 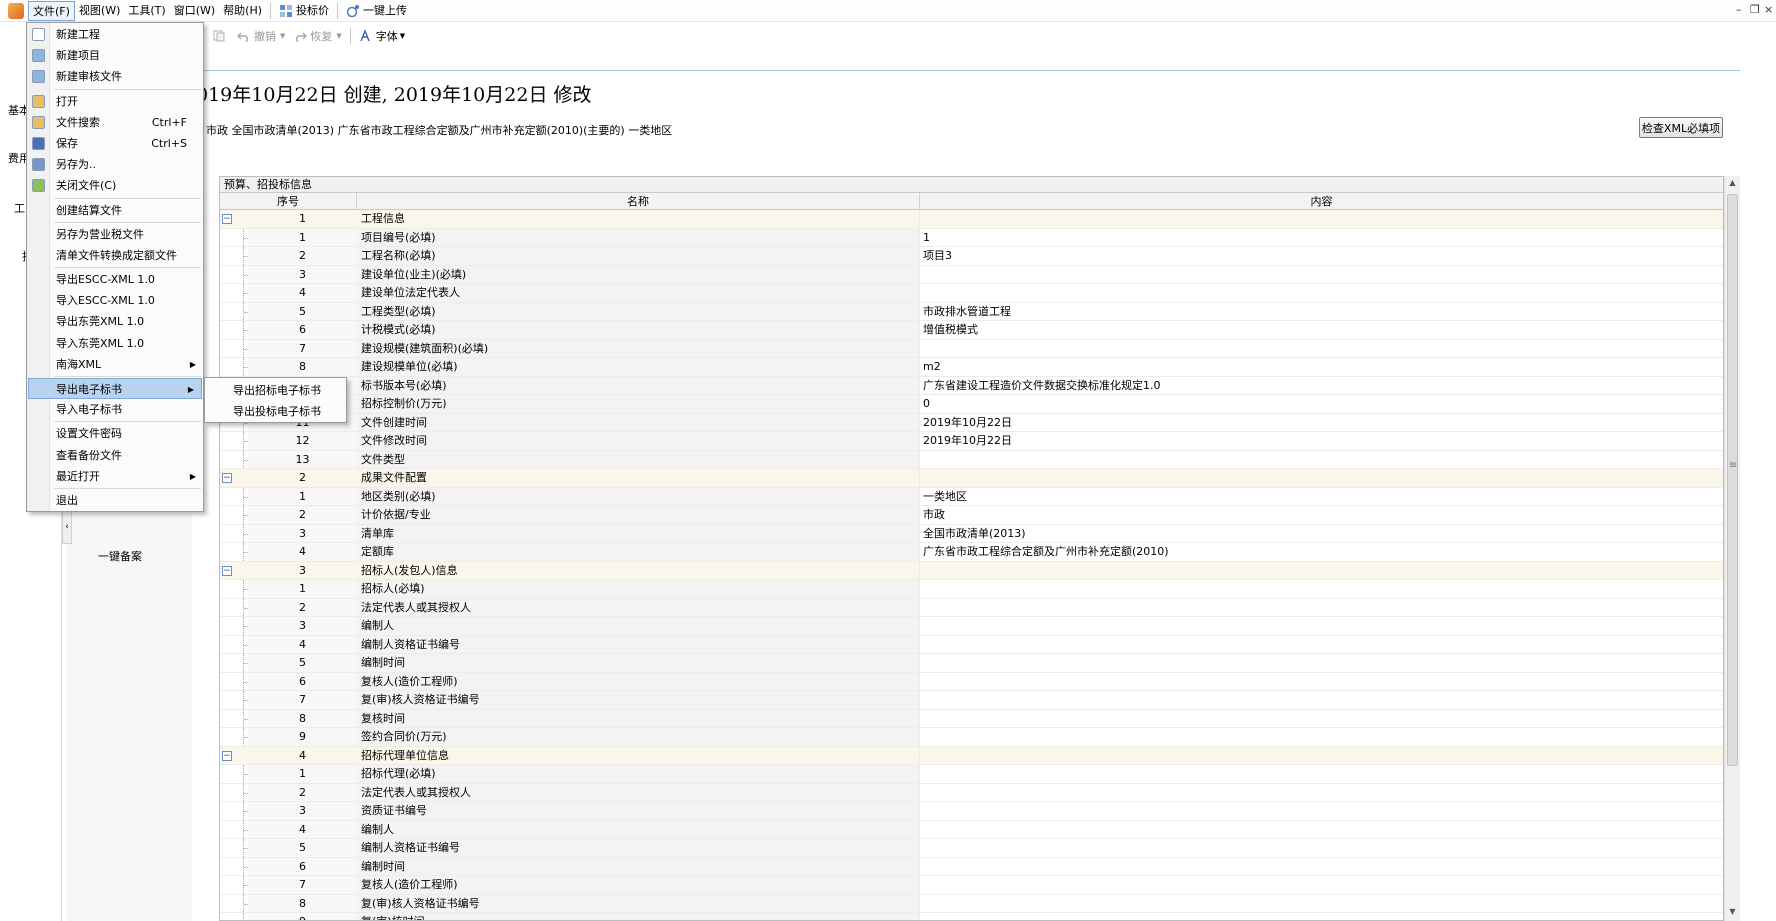 I want to click on table-row: 13 文件类型, so click(x=971, y=459).